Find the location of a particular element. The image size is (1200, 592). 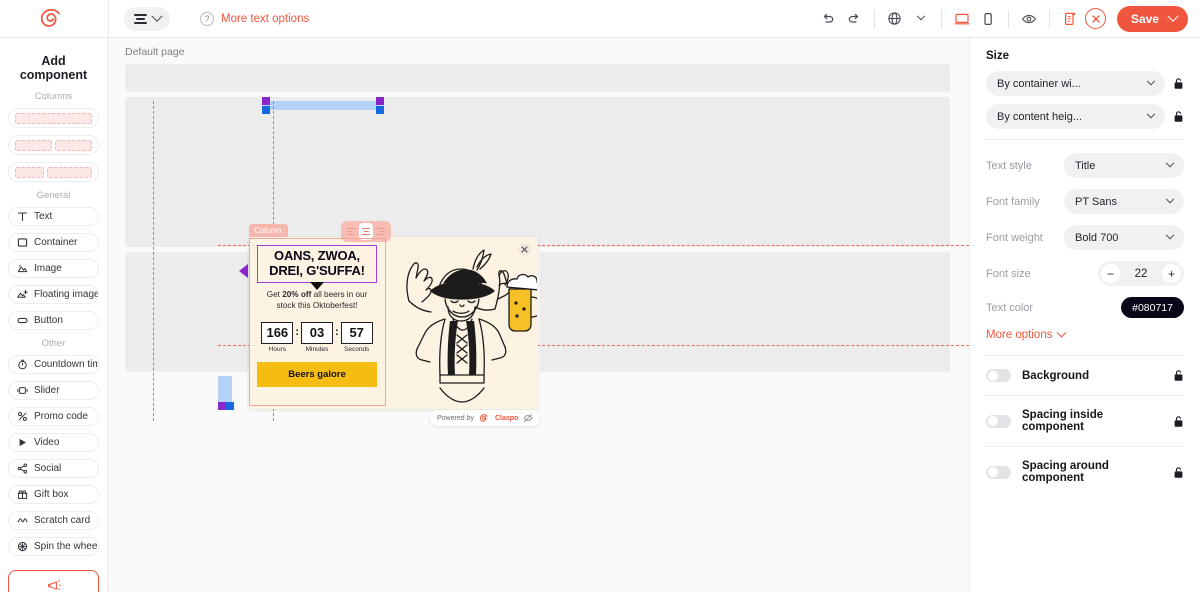

undo-icon is located at coordinates (828, 19).